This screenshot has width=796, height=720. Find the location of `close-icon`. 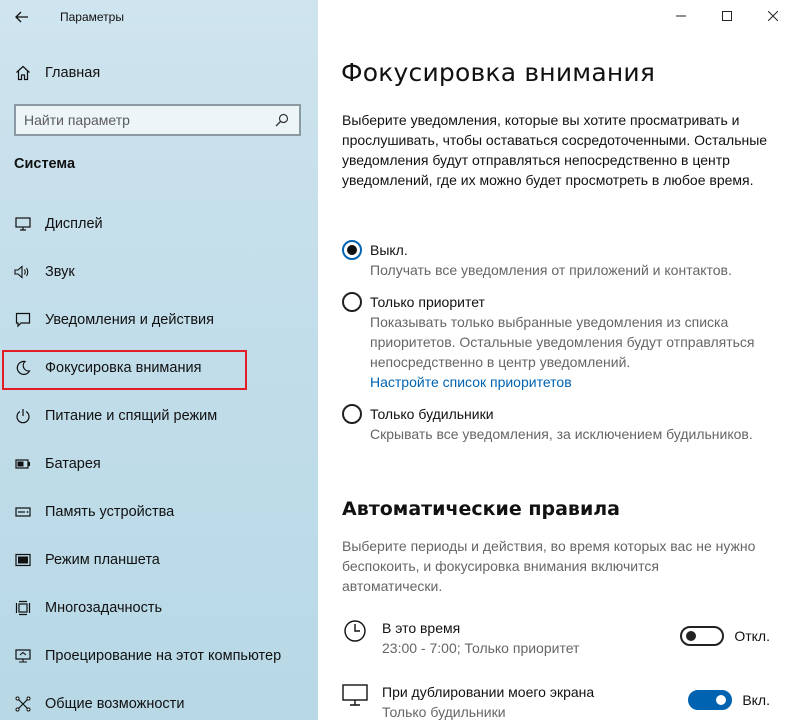

close-icon is located at coordinates (773, 16).